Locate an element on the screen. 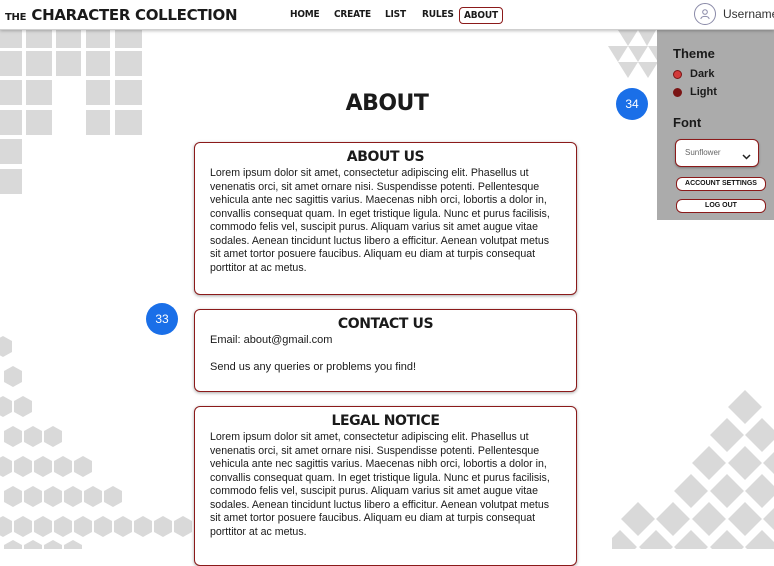 The width and height of the screenshot is (774, 566). nav-about: ABOUT is located at coordinates (481, 15).